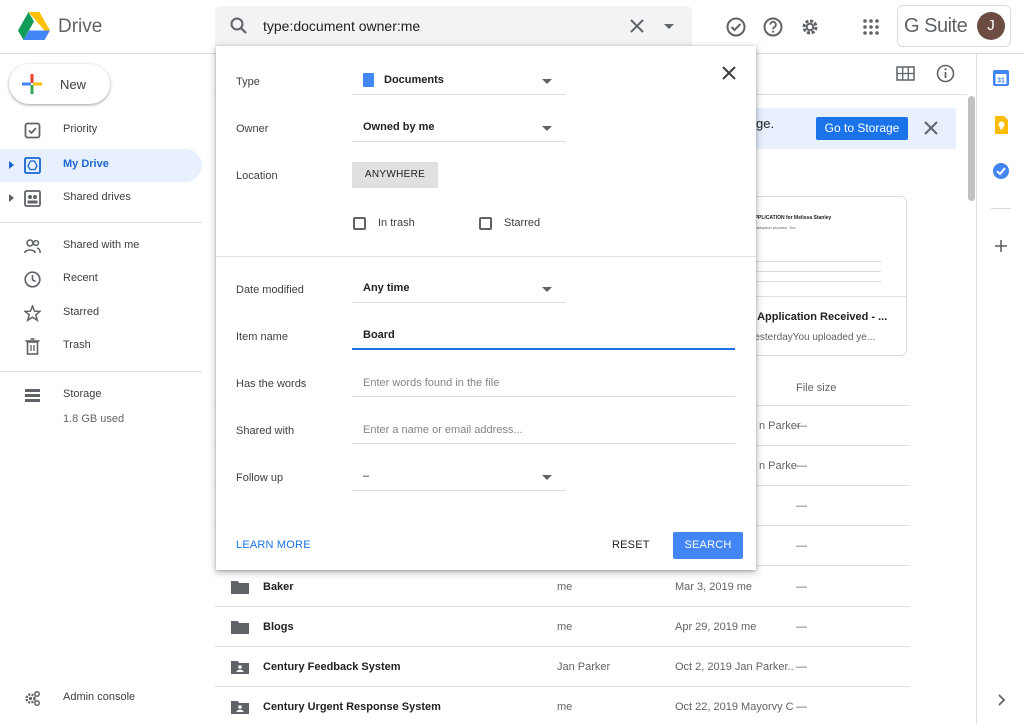 This screenshot has height=724, width=1024. I want to click on type-label: Type, so click(248, 82).